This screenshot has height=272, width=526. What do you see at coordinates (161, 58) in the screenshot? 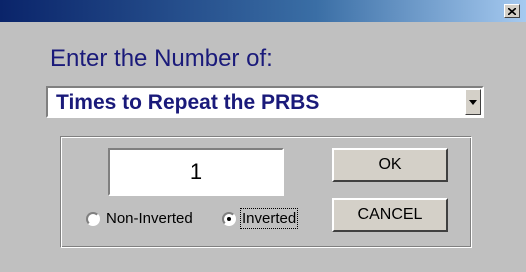
I see `prompt-label: Enter the Number of:` at bounding box center [161, 58].